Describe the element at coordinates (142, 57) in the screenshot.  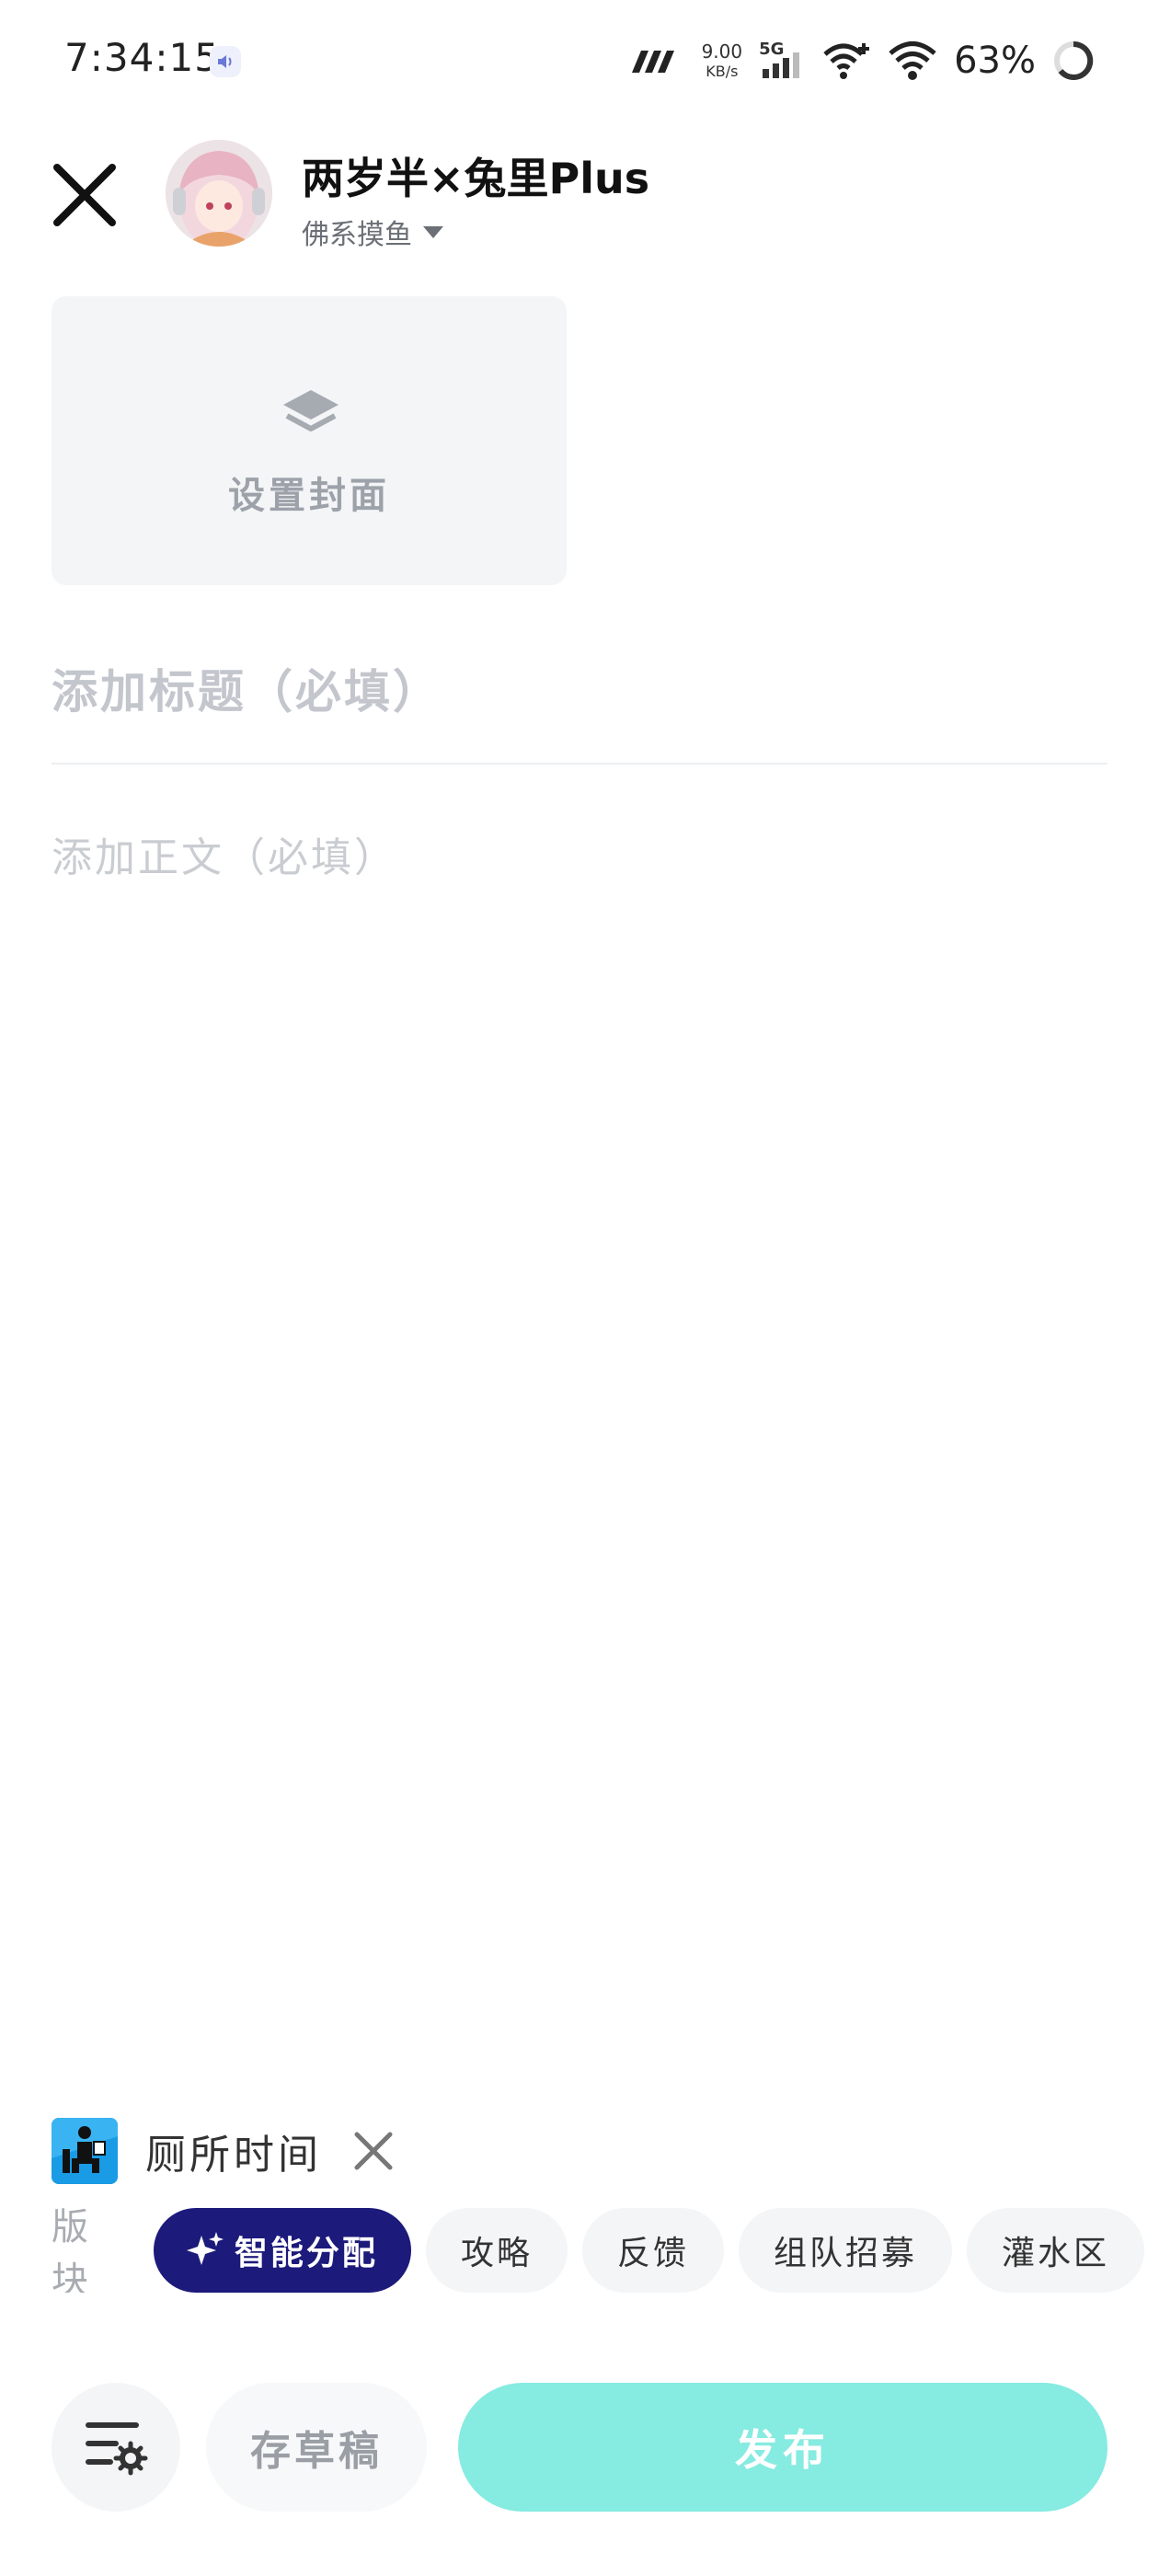
I see `status-time: 7:34:15` at that location.